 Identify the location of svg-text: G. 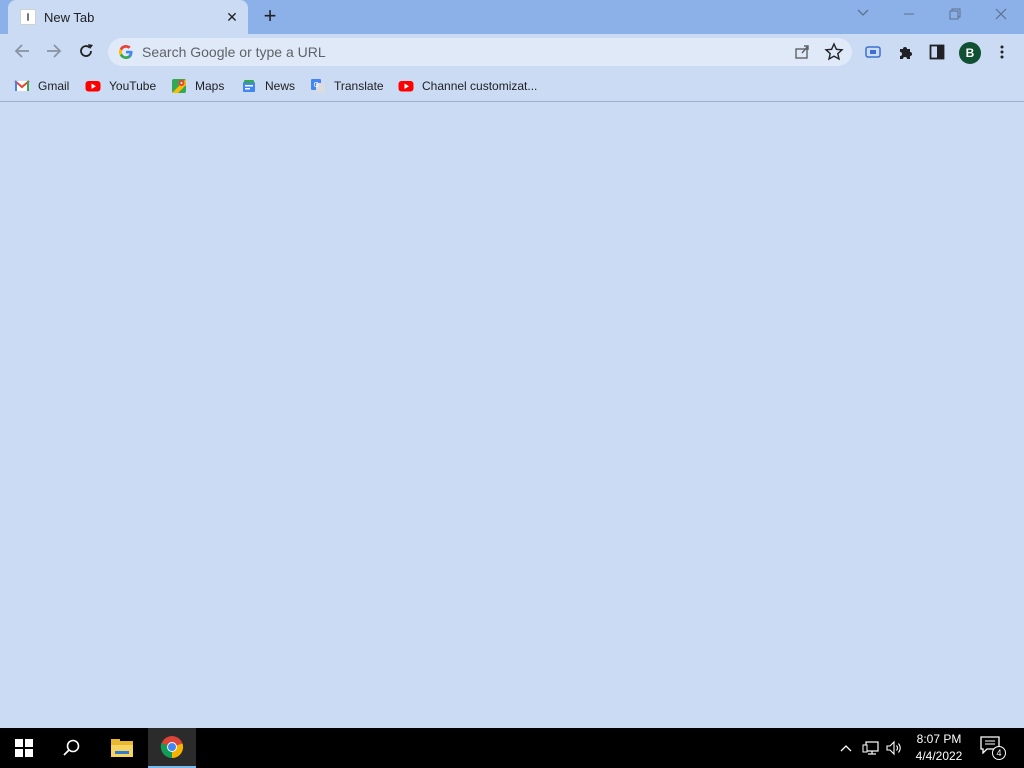
(316, 85).